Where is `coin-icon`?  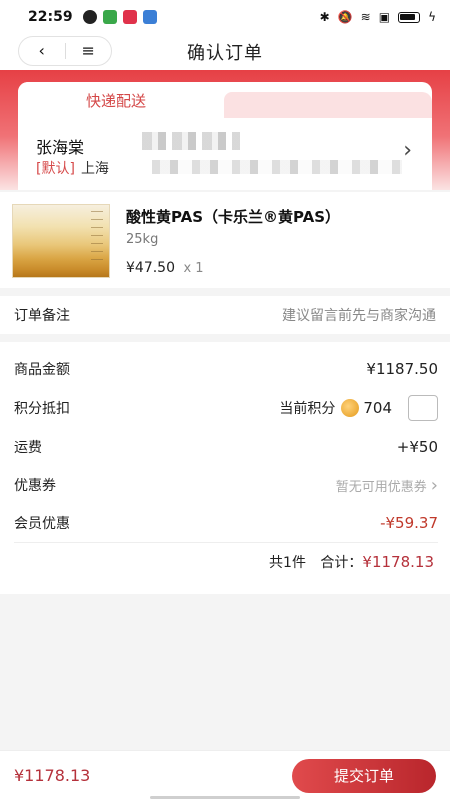 coin-icon is located at coordinates (350, 408).